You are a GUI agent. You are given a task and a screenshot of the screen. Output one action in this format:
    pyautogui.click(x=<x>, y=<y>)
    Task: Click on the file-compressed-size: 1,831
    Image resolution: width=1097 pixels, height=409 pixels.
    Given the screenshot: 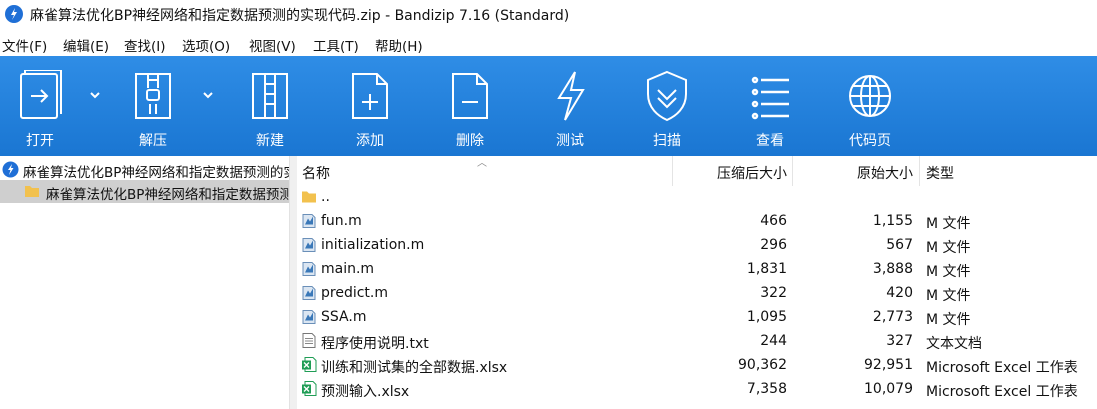 What is the action you would take?
    pyautogui.click(x=766, y=269)
    